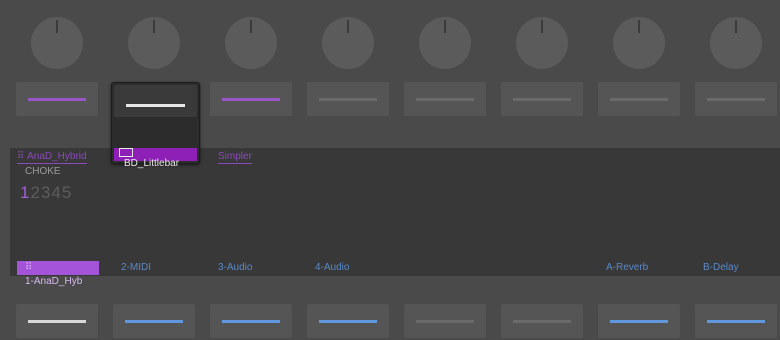 The image size is (780, 340). Describe the element at coordinates (136, 268) in the screenshot. I see `track-tab-2: 2-MIDI` at that location.